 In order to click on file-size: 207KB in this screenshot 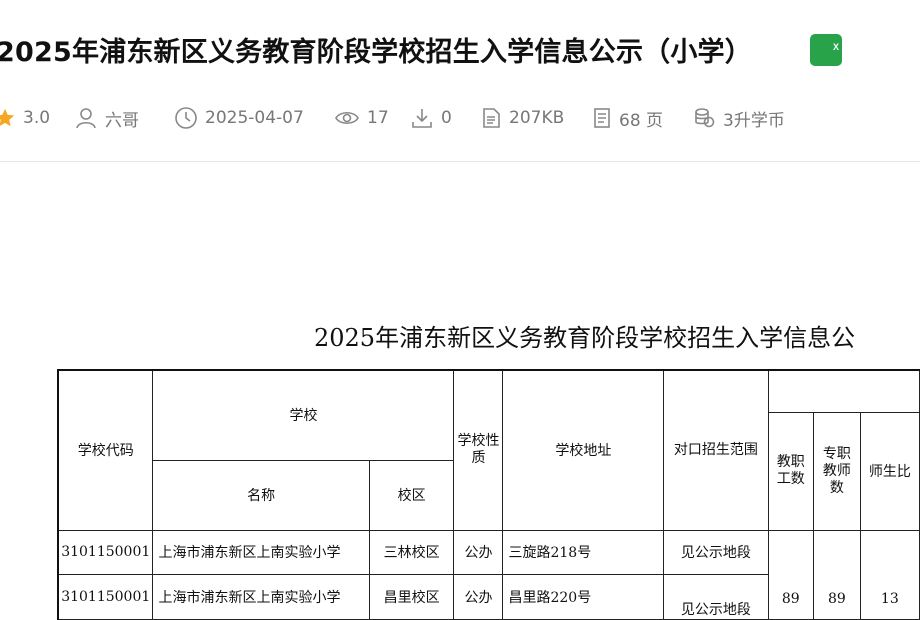, I will do `click(522, 118)`.